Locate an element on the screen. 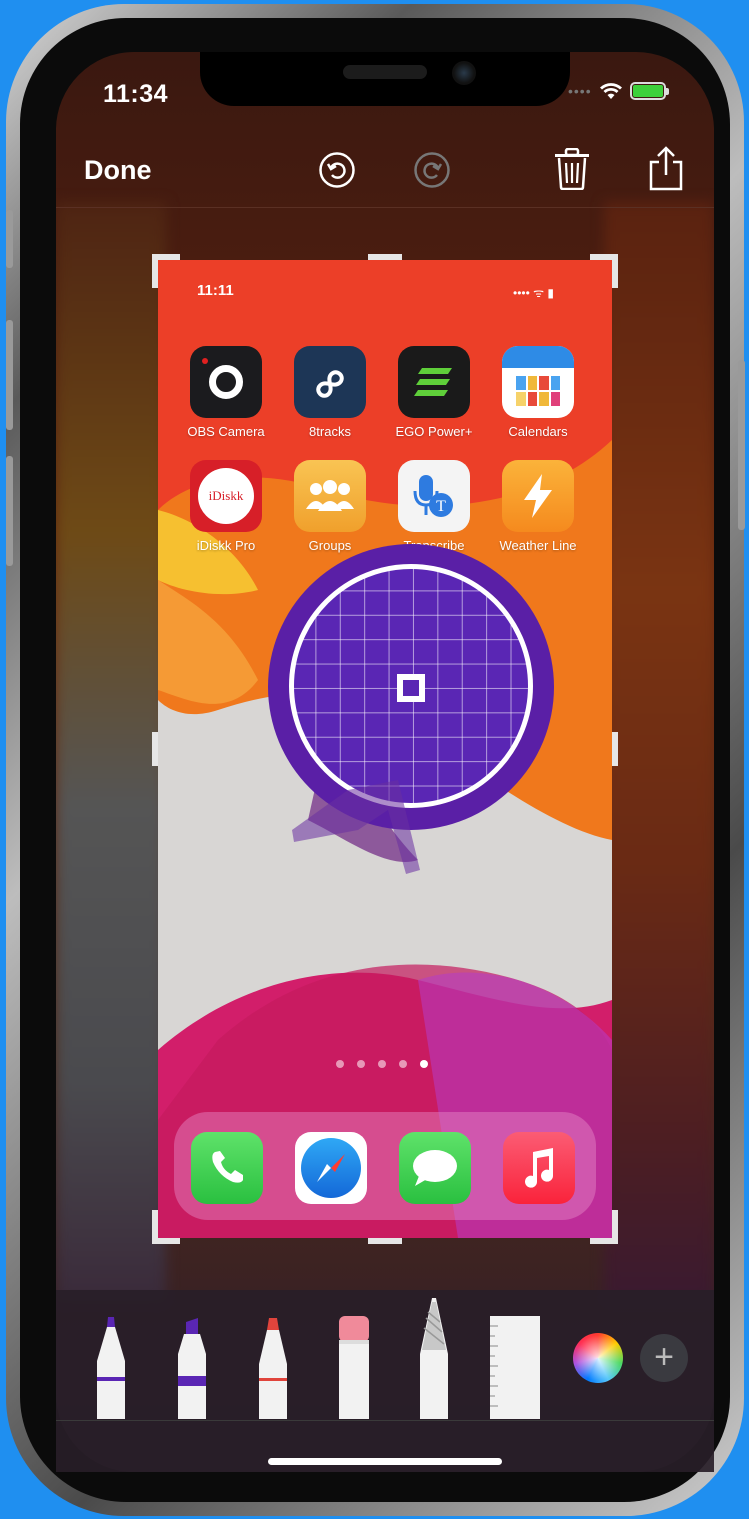  undo-button is located at coordinates (337, 170).